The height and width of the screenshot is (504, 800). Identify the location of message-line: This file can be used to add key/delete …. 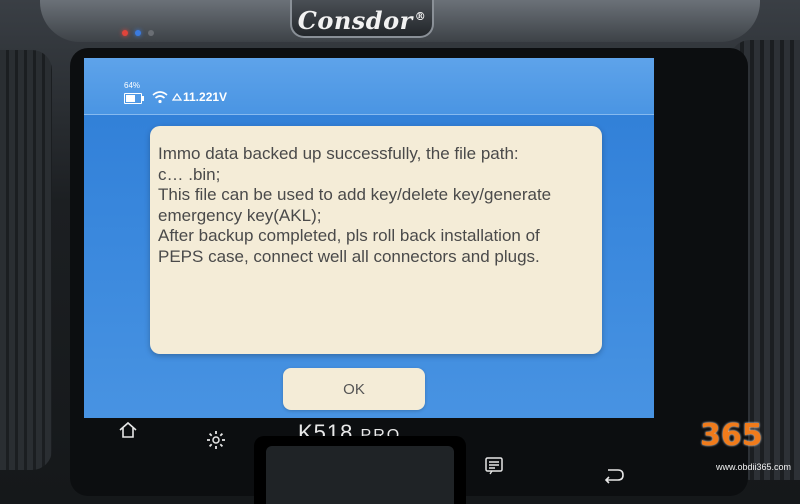
(355, 194).